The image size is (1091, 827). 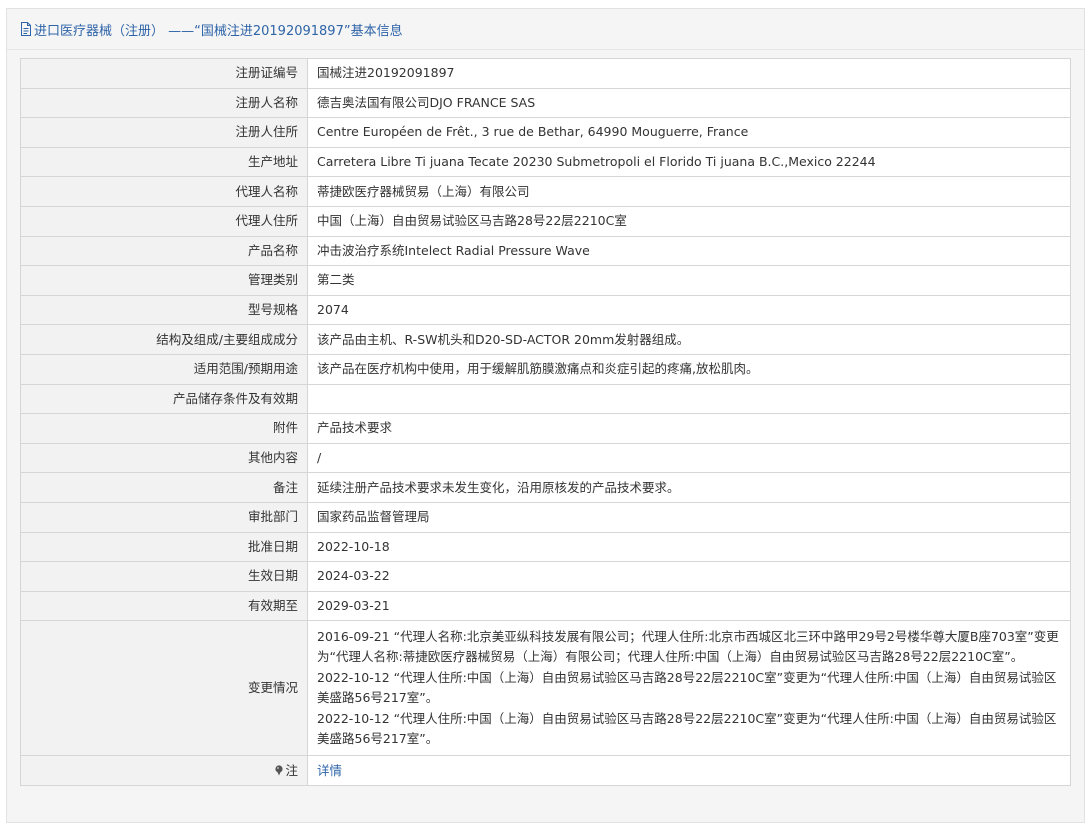 I want to click on row-label: 适用范围/预期用途, so click(x=164, y=369).